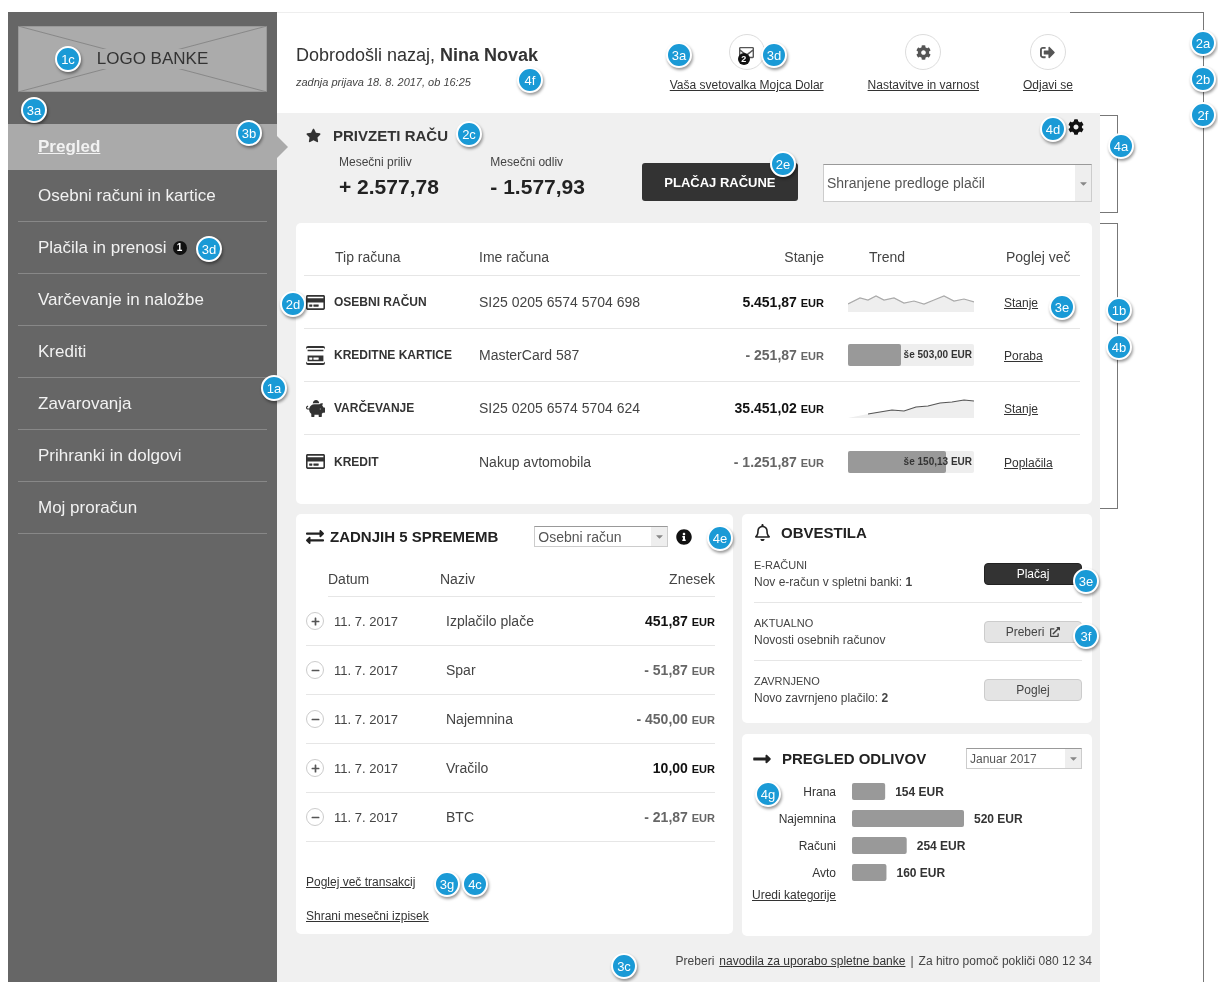  Describe the element at coordinates (1033, 631) in the screenshot. I see `notification-button: Preberi` at that location.